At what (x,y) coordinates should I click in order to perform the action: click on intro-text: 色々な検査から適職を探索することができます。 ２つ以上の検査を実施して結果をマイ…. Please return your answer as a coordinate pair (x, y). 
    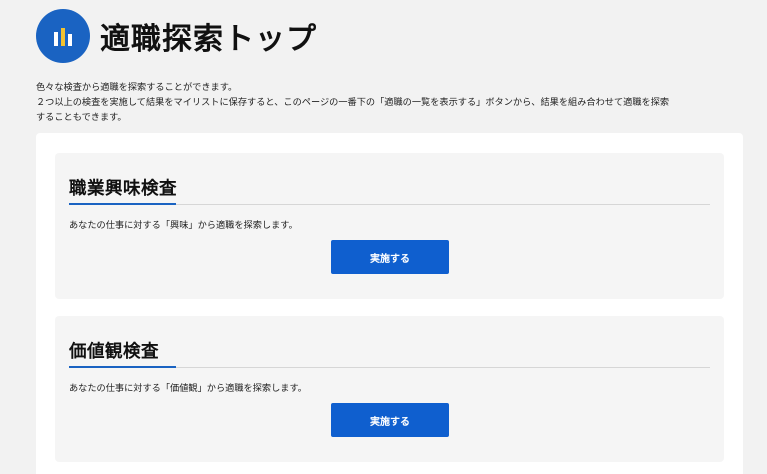
    Looking at the image, I should click on (391, 102).